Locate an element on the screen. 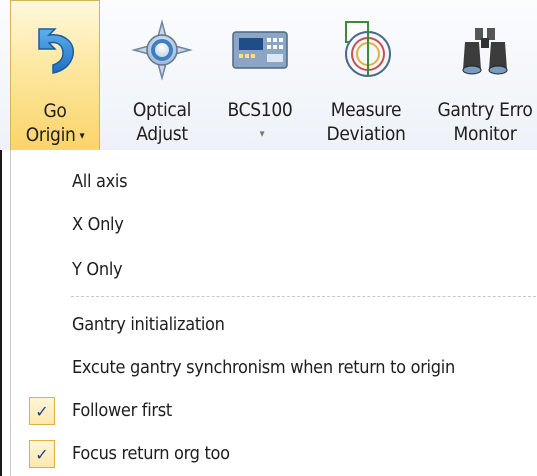 This screenshot has height=476, width=537. optical-adjust-button: Optical Adjust is located at coordinates (162, 75).